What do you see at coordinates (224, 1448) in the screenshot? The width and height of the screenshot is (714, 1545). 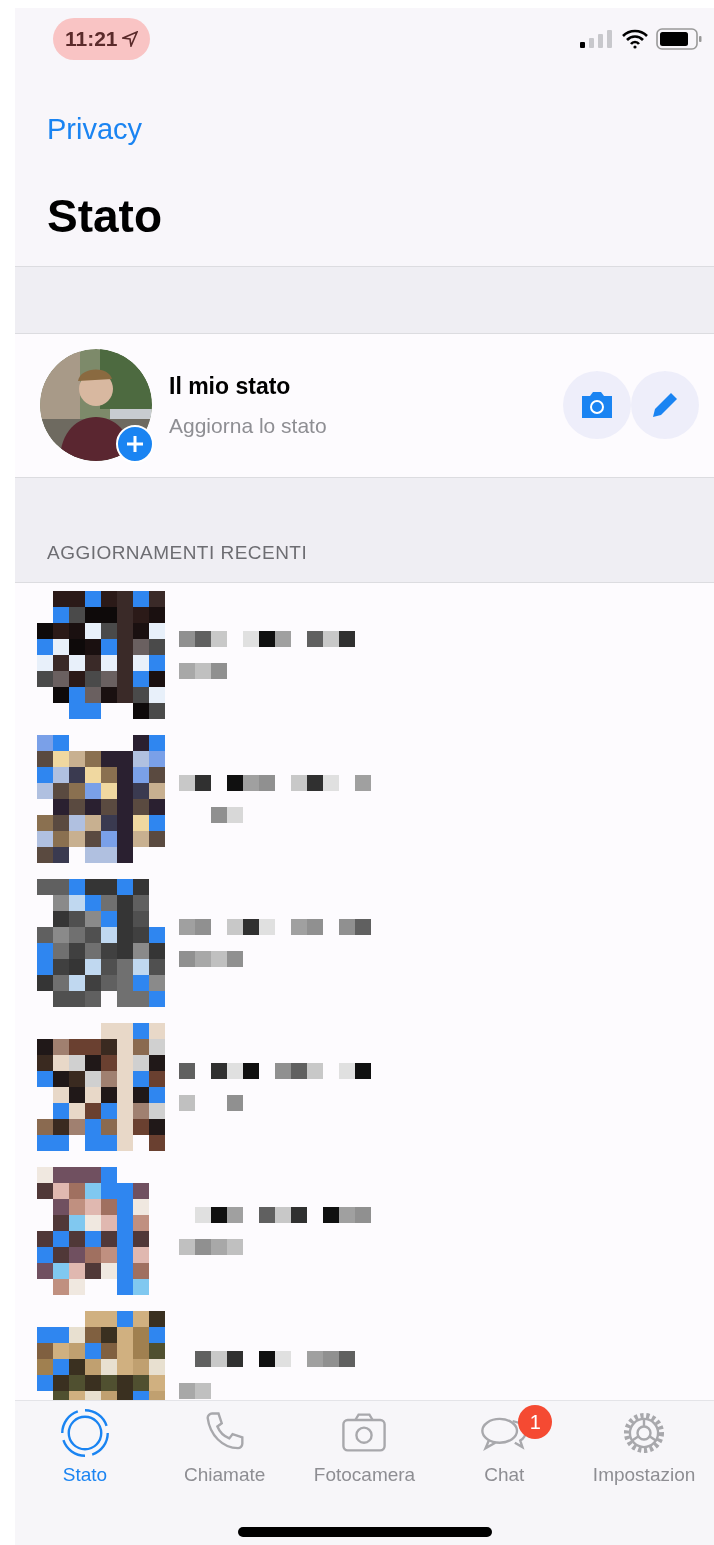 I see `tab-bar-item: Chiamate` at bounding box center [224, 1448].